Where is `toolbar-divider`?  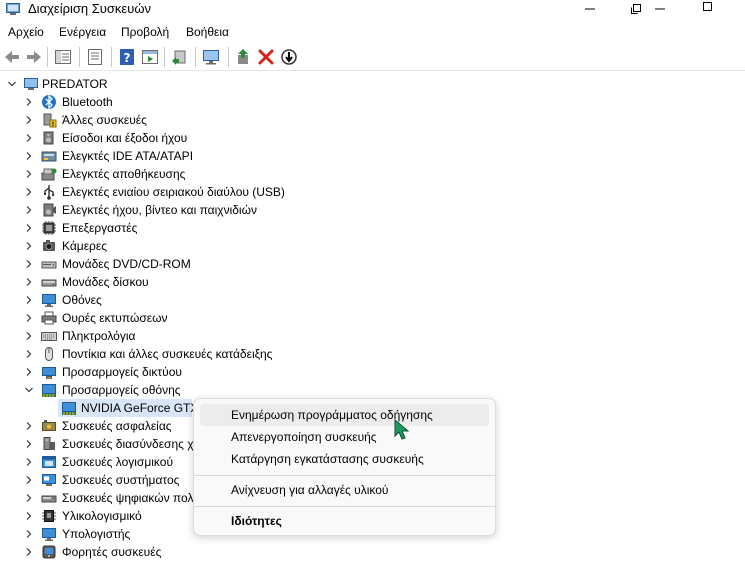
toolbar-divider is located at coordinates (372, 70).